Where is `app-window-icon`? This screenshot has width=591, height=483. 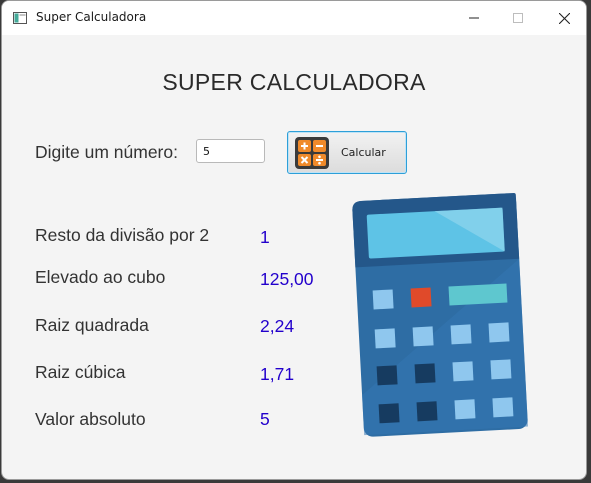 app-window-icon is located at coordinates (20, 18).